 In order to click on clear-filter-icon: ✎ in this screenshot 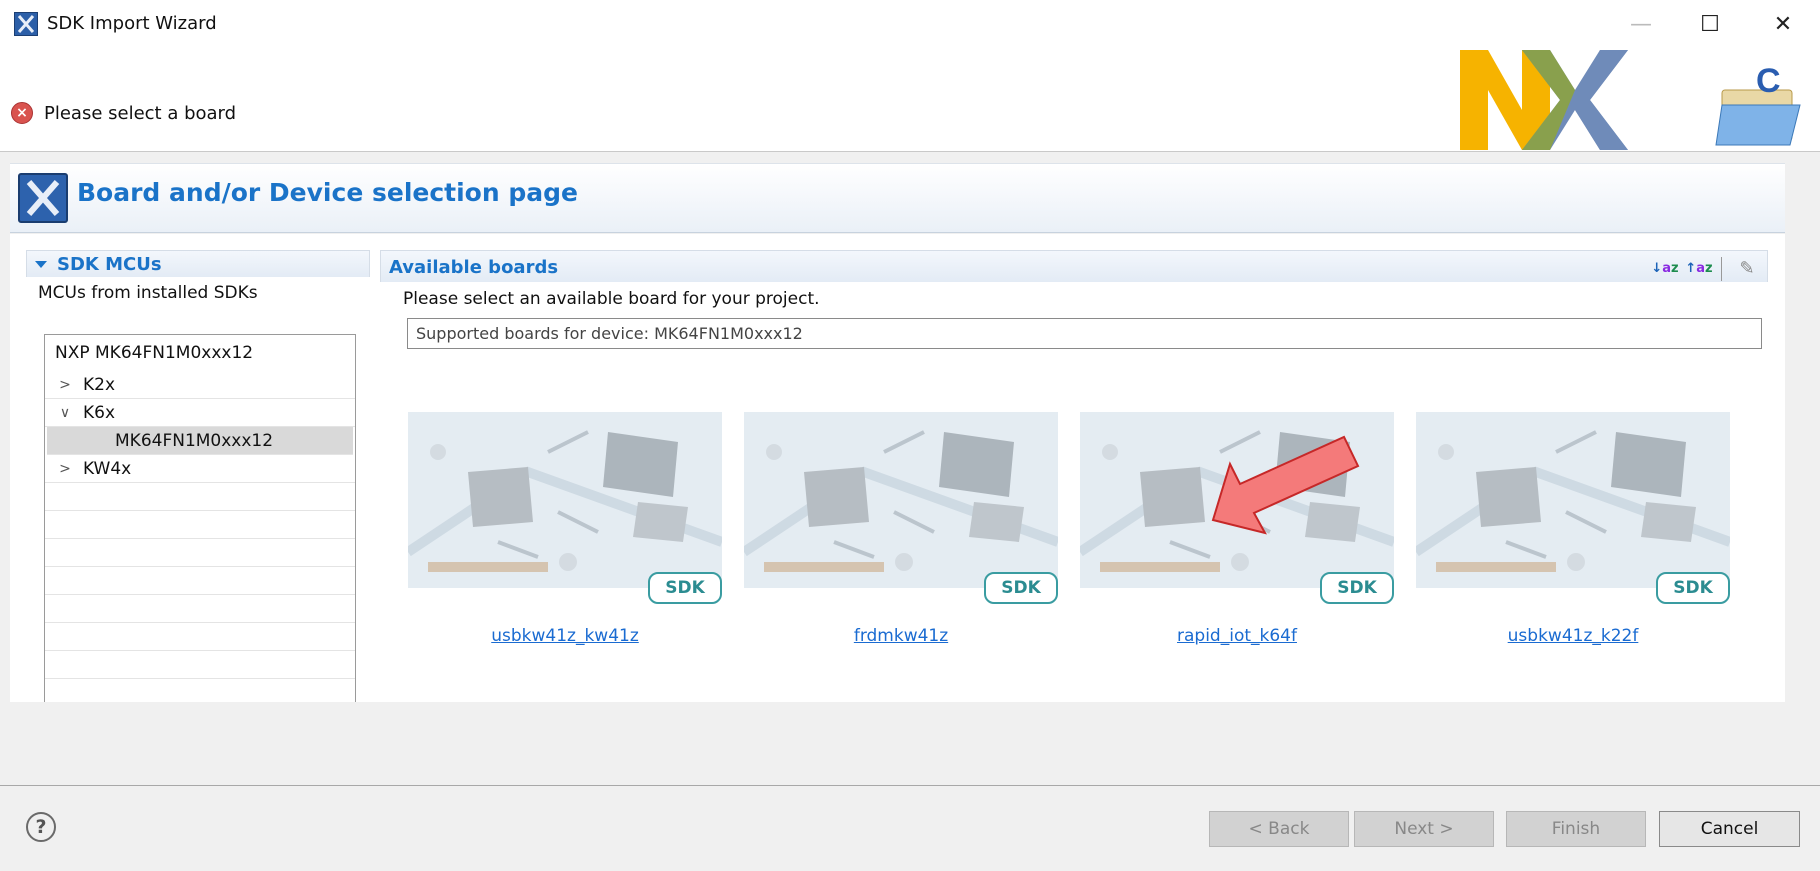, I will do `click(1747, 269)`.